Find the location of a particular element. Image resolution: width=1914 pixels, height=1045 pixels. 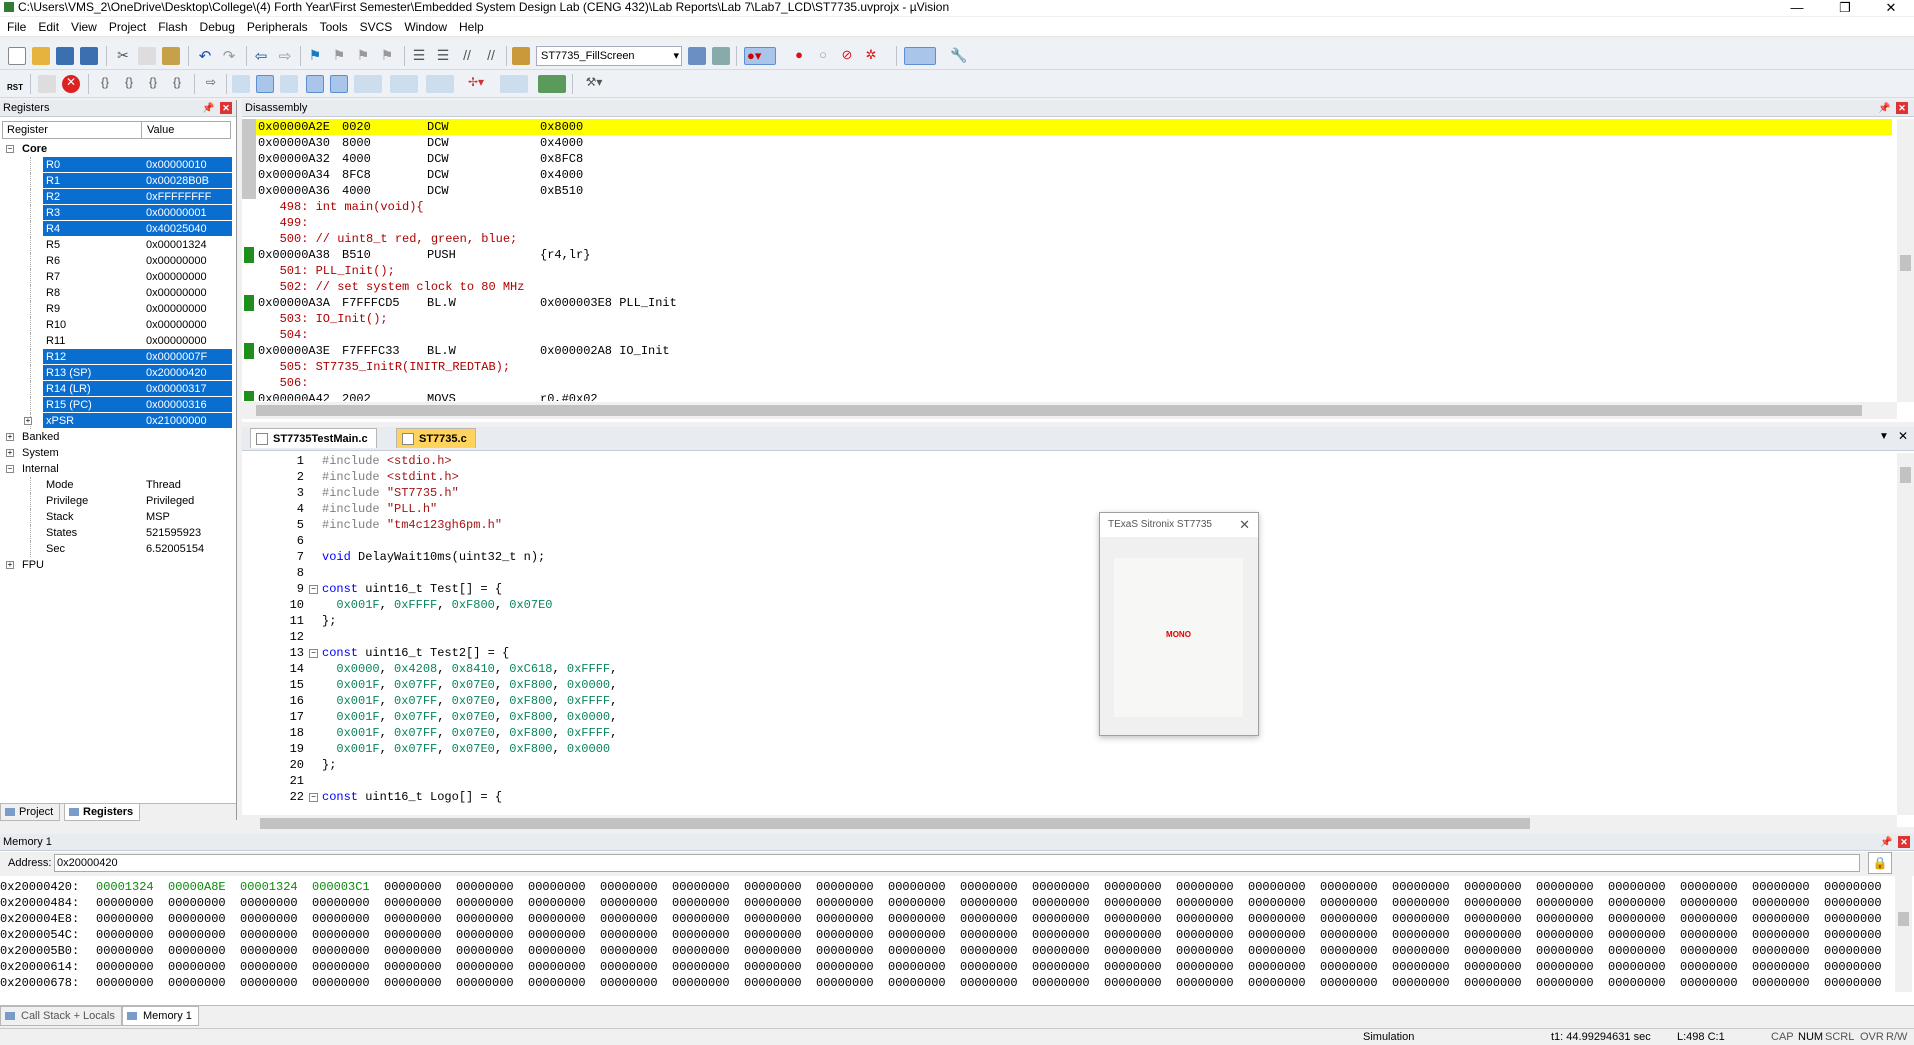

configure-icon: 🔧 is located at coordinates (959, 56).